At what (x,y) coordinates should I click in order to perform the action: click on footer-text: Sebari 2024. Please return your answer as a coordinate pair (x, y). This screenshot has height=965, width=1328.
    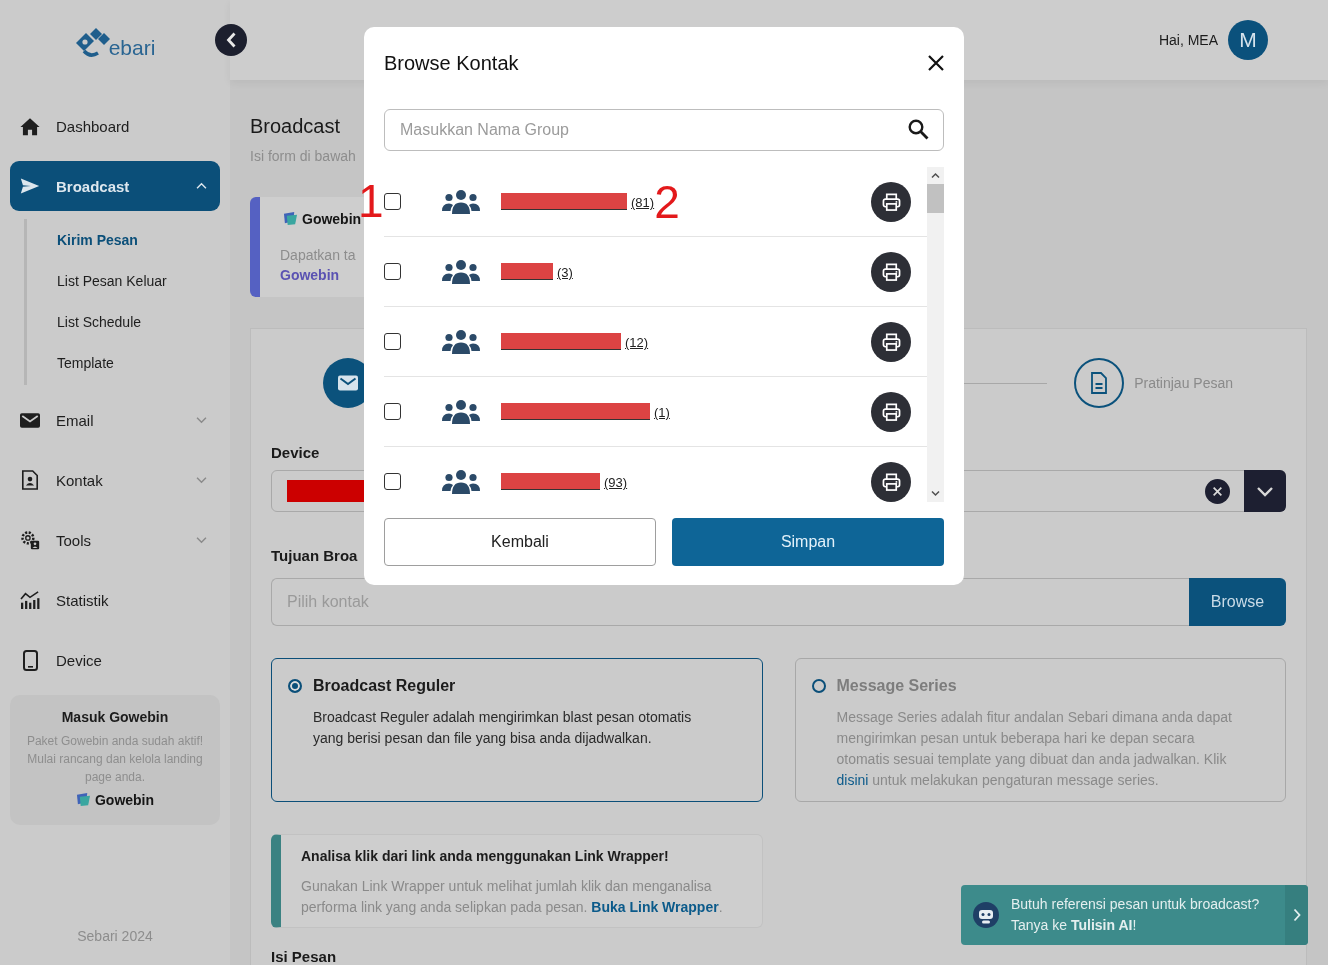
    Looking at the image, I should click on (115, 936).